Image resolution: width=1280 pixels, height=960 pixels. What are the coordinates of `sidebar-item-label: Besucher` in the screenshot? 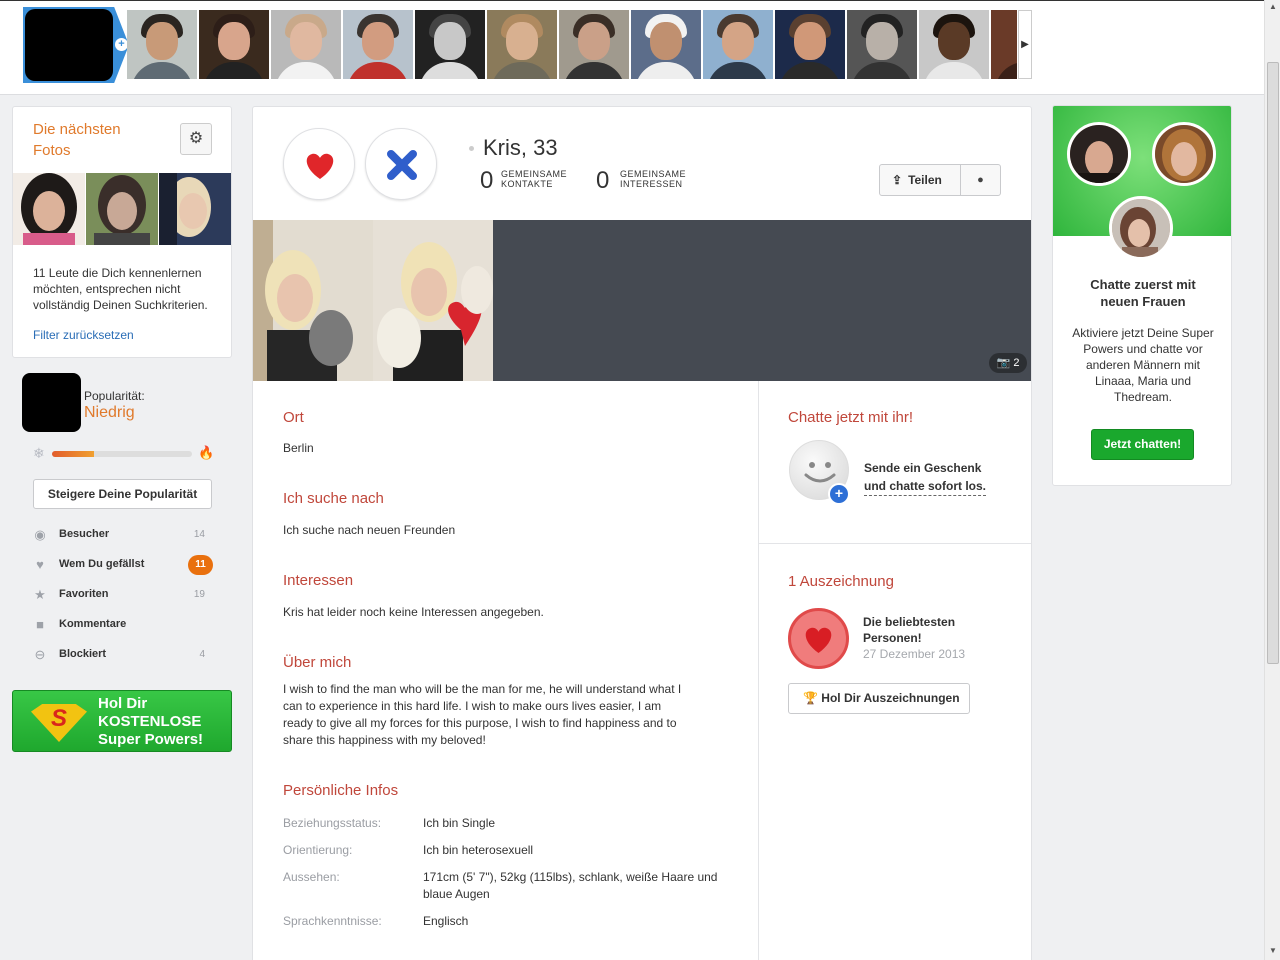 It's located at (84, 534).